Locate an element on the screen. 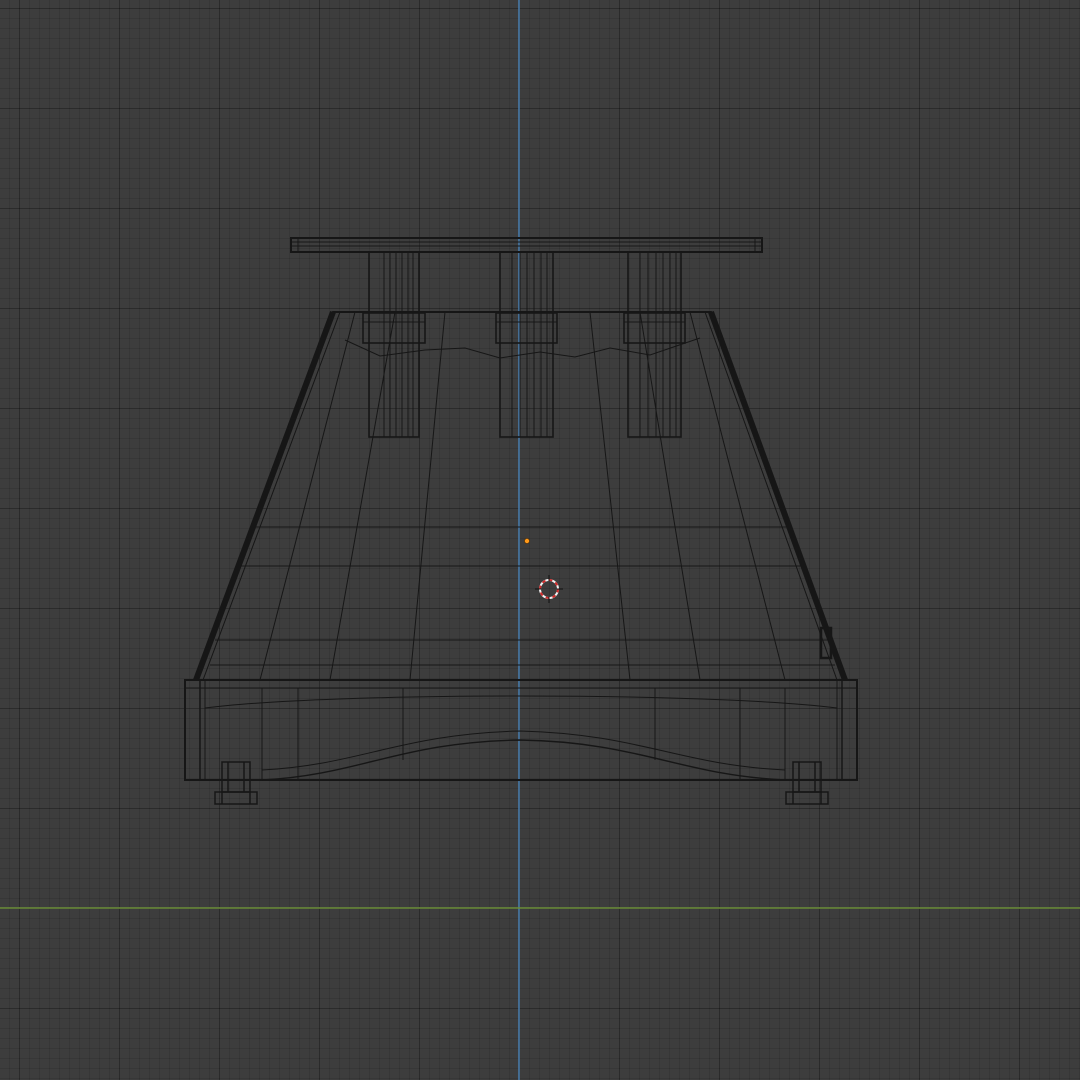 The height and width of the screenshot is (1080, 1080). support-post-left is located at coordinates (394, 344).